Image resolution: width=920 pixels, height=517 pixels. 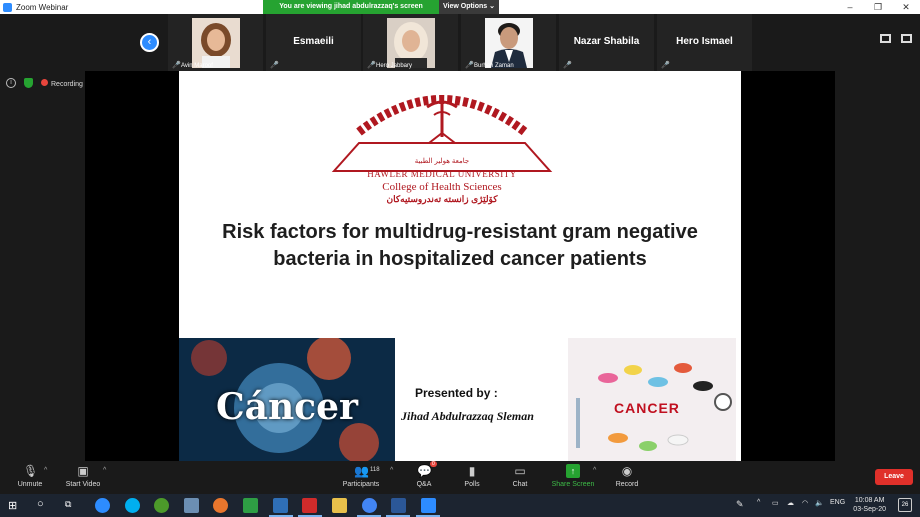 What do you see at coordinates (520, 471) in the screenshot?
I see `chat-icon: ▭` at bounding box center [520, 471].